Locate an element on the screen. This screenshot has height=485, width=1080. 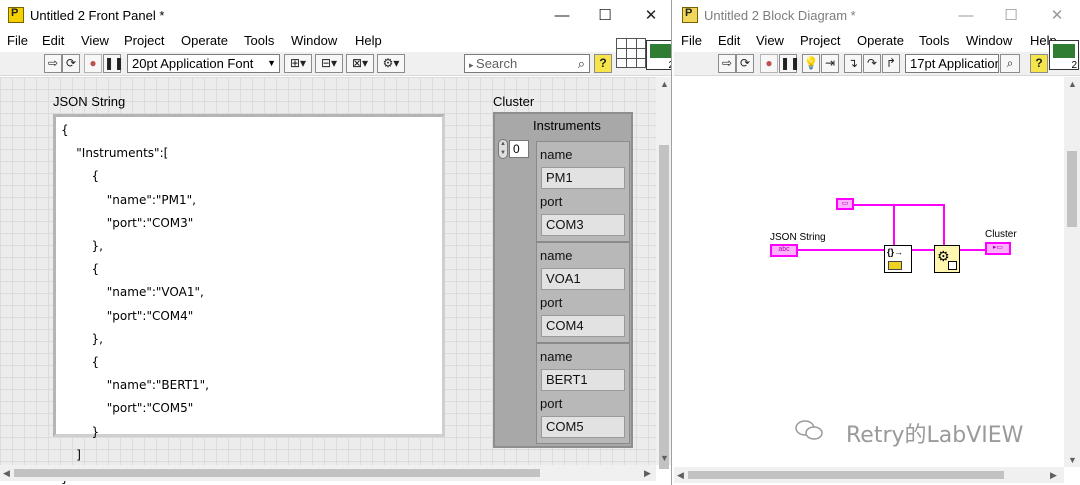
type-constant: ▭ is located at coordinates (845, 204).